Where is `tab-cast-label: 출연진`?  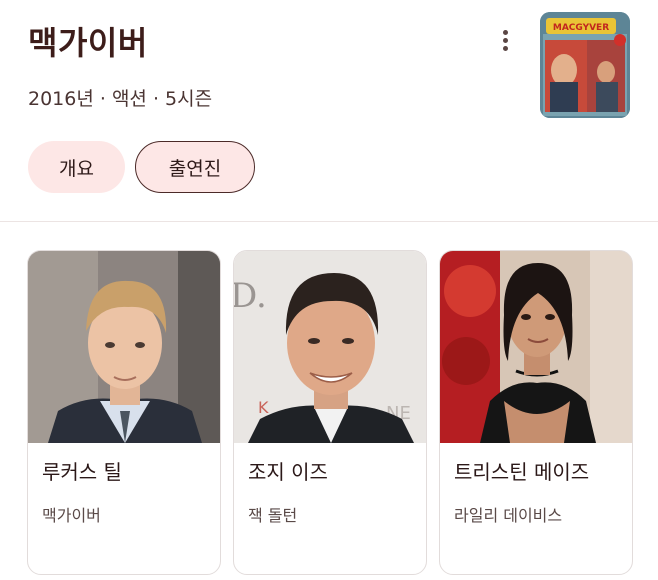 tab-cast-label: 출연진 is located at coordinates (195, 168).